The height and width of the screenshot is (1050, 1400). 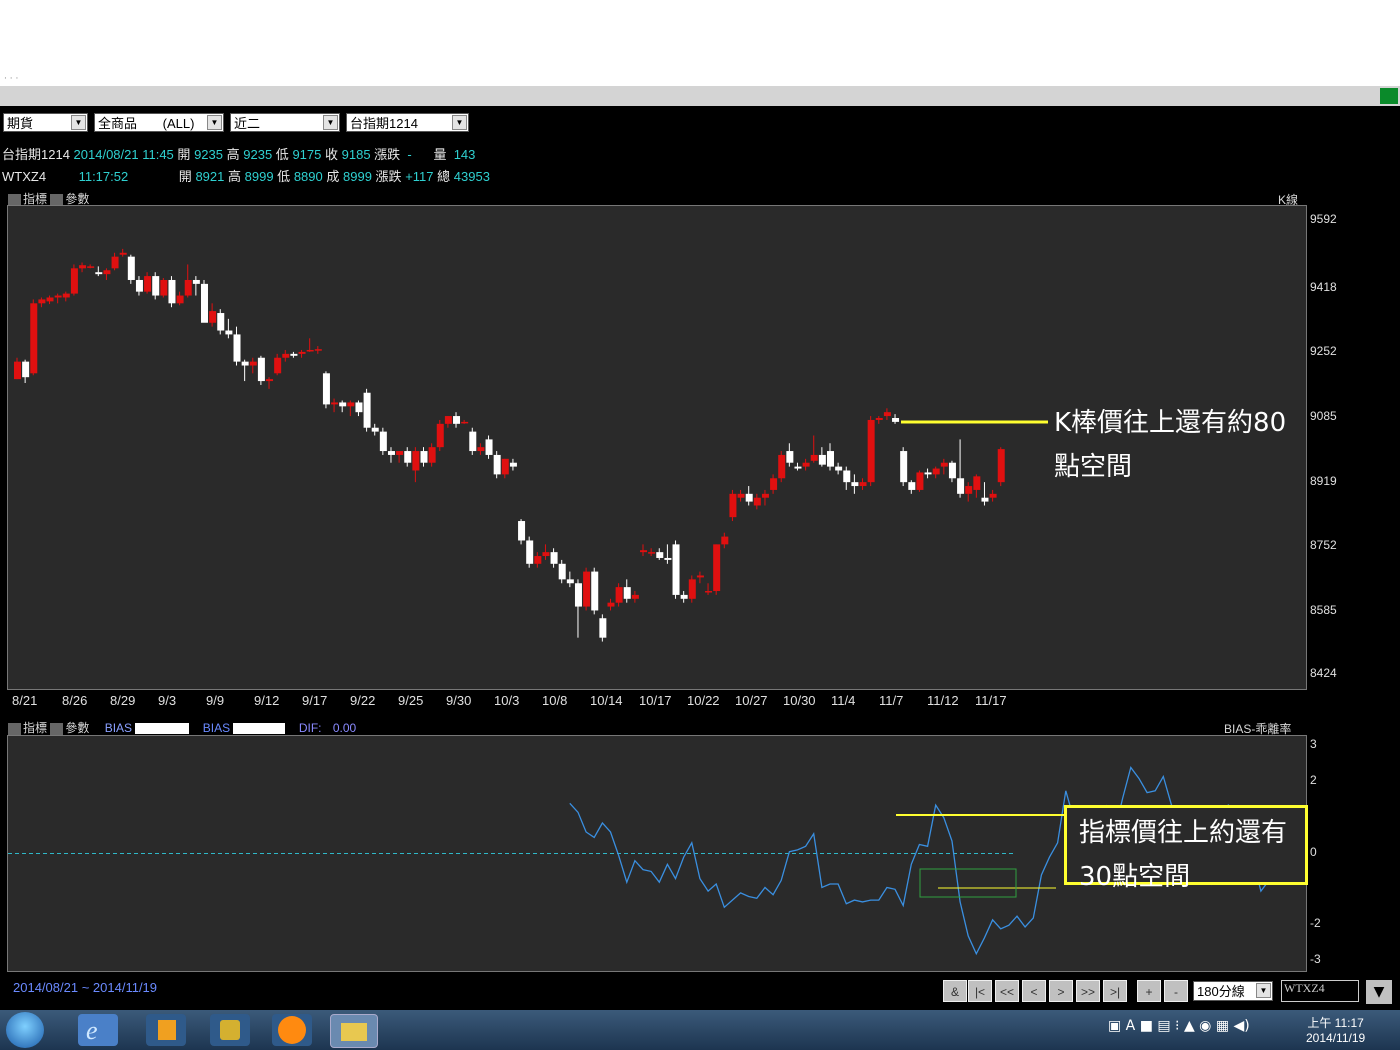 What do you see at coordinates (166, 1030) in the screenshot?
I see `media-player-icon` at bounding box center [166, 1030].